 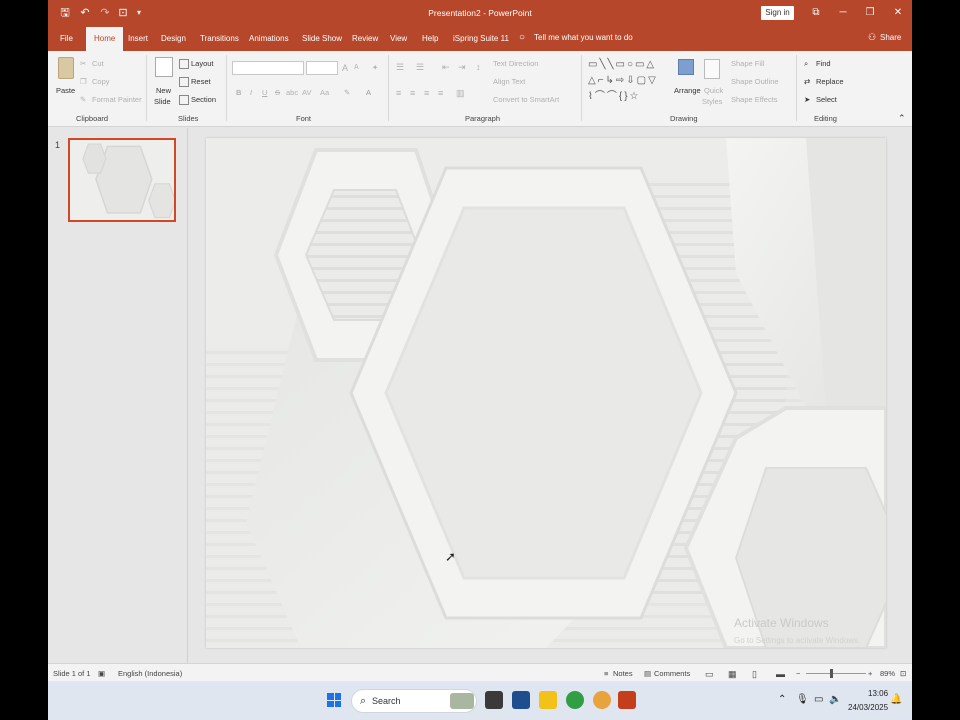 I want to click on notes-button: Notes, so click(x=623, y=673).